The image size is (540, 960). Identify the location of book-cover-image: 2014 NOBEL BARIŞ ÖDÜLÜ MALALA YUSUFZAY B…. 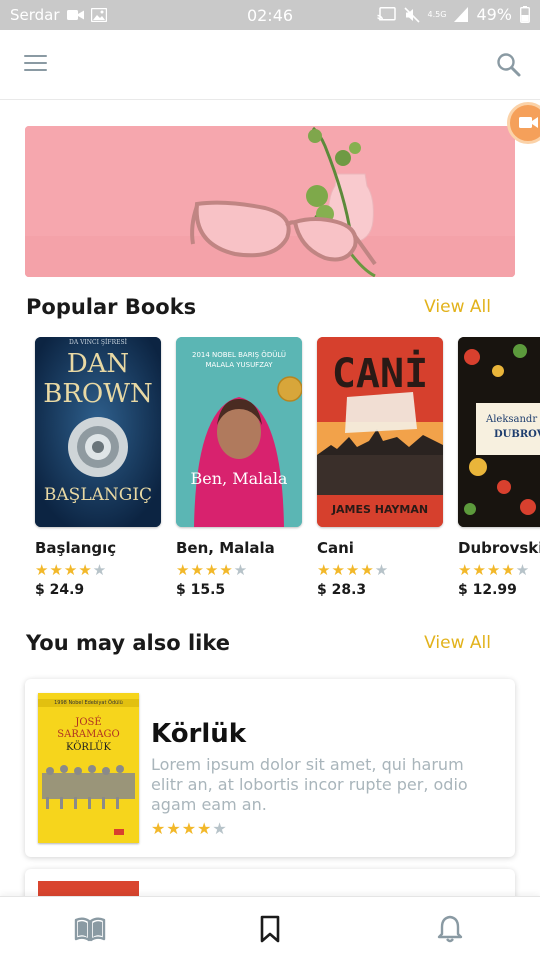
(239, 432).